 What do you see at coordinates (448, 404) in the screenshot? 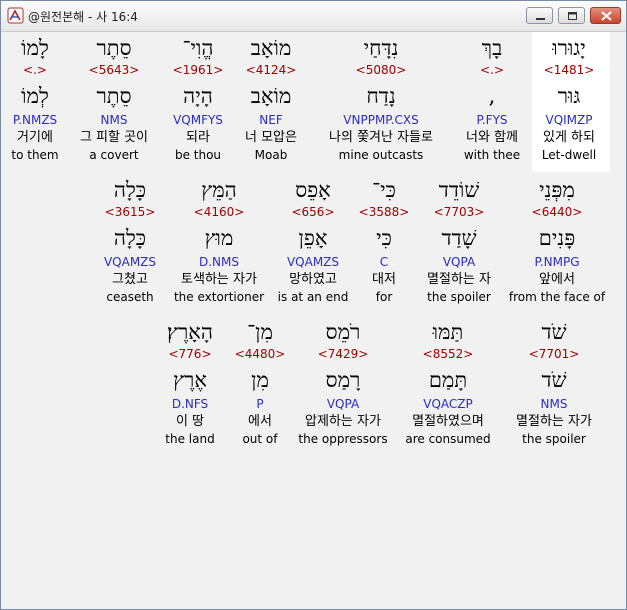
I see `morphology-code: VQACZP` at bounding box center [448, 404].